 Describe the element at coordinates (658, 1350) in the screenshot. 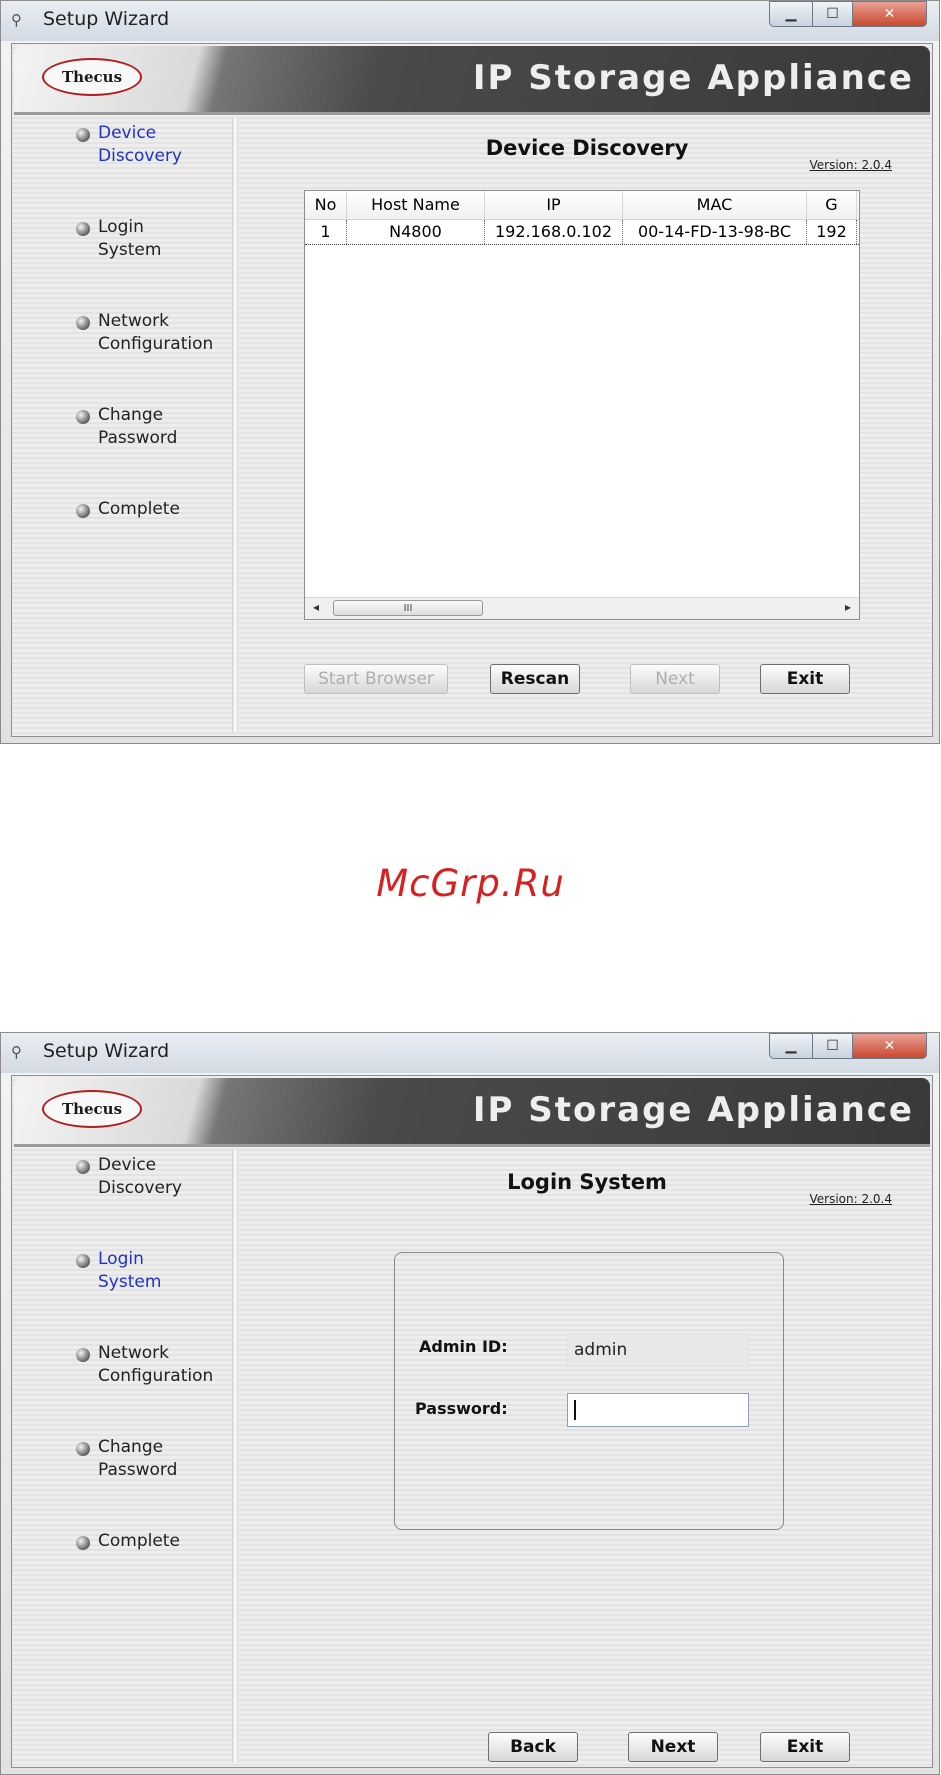

I see `admin-id-field: admin` at that location.